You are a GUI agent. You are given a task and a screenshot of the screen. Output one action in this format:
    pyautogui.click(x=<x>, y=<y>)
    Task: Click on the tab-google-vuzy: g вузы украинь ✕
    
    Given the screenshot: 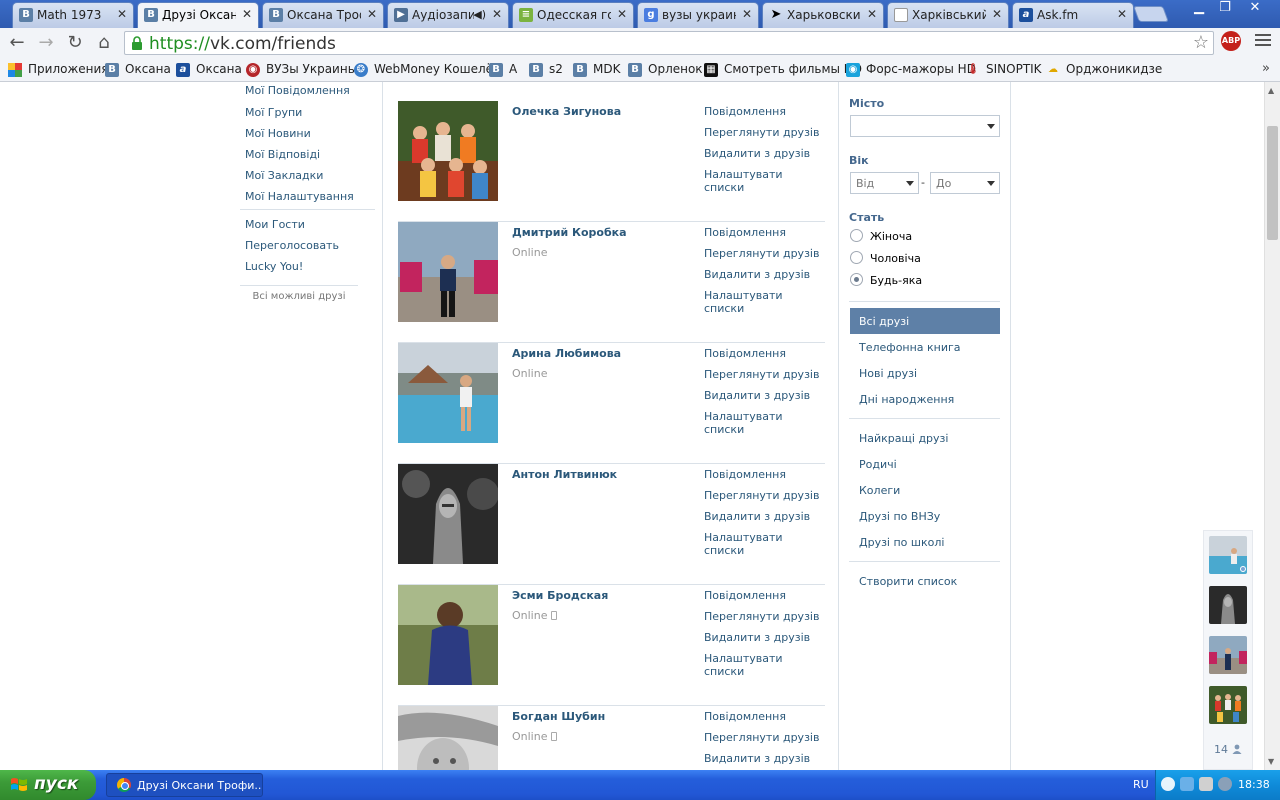 What is the action you would take?
    pyautogui.click(x=698, y=15)
    